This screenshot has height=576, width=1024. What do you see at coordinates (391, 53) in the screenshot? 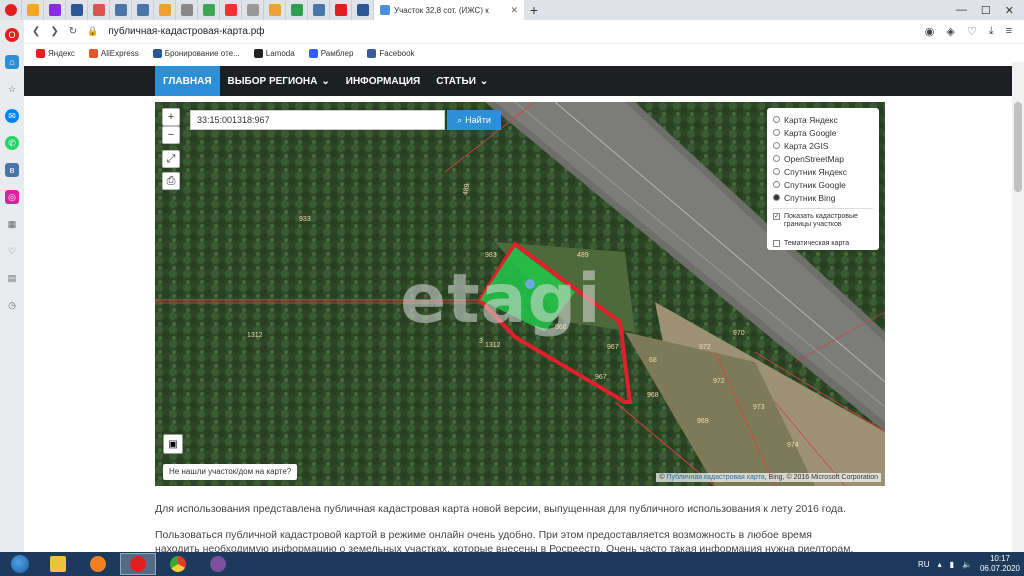
I see `bookmark-facebook: Facebook` at bounding box center [391, 53].